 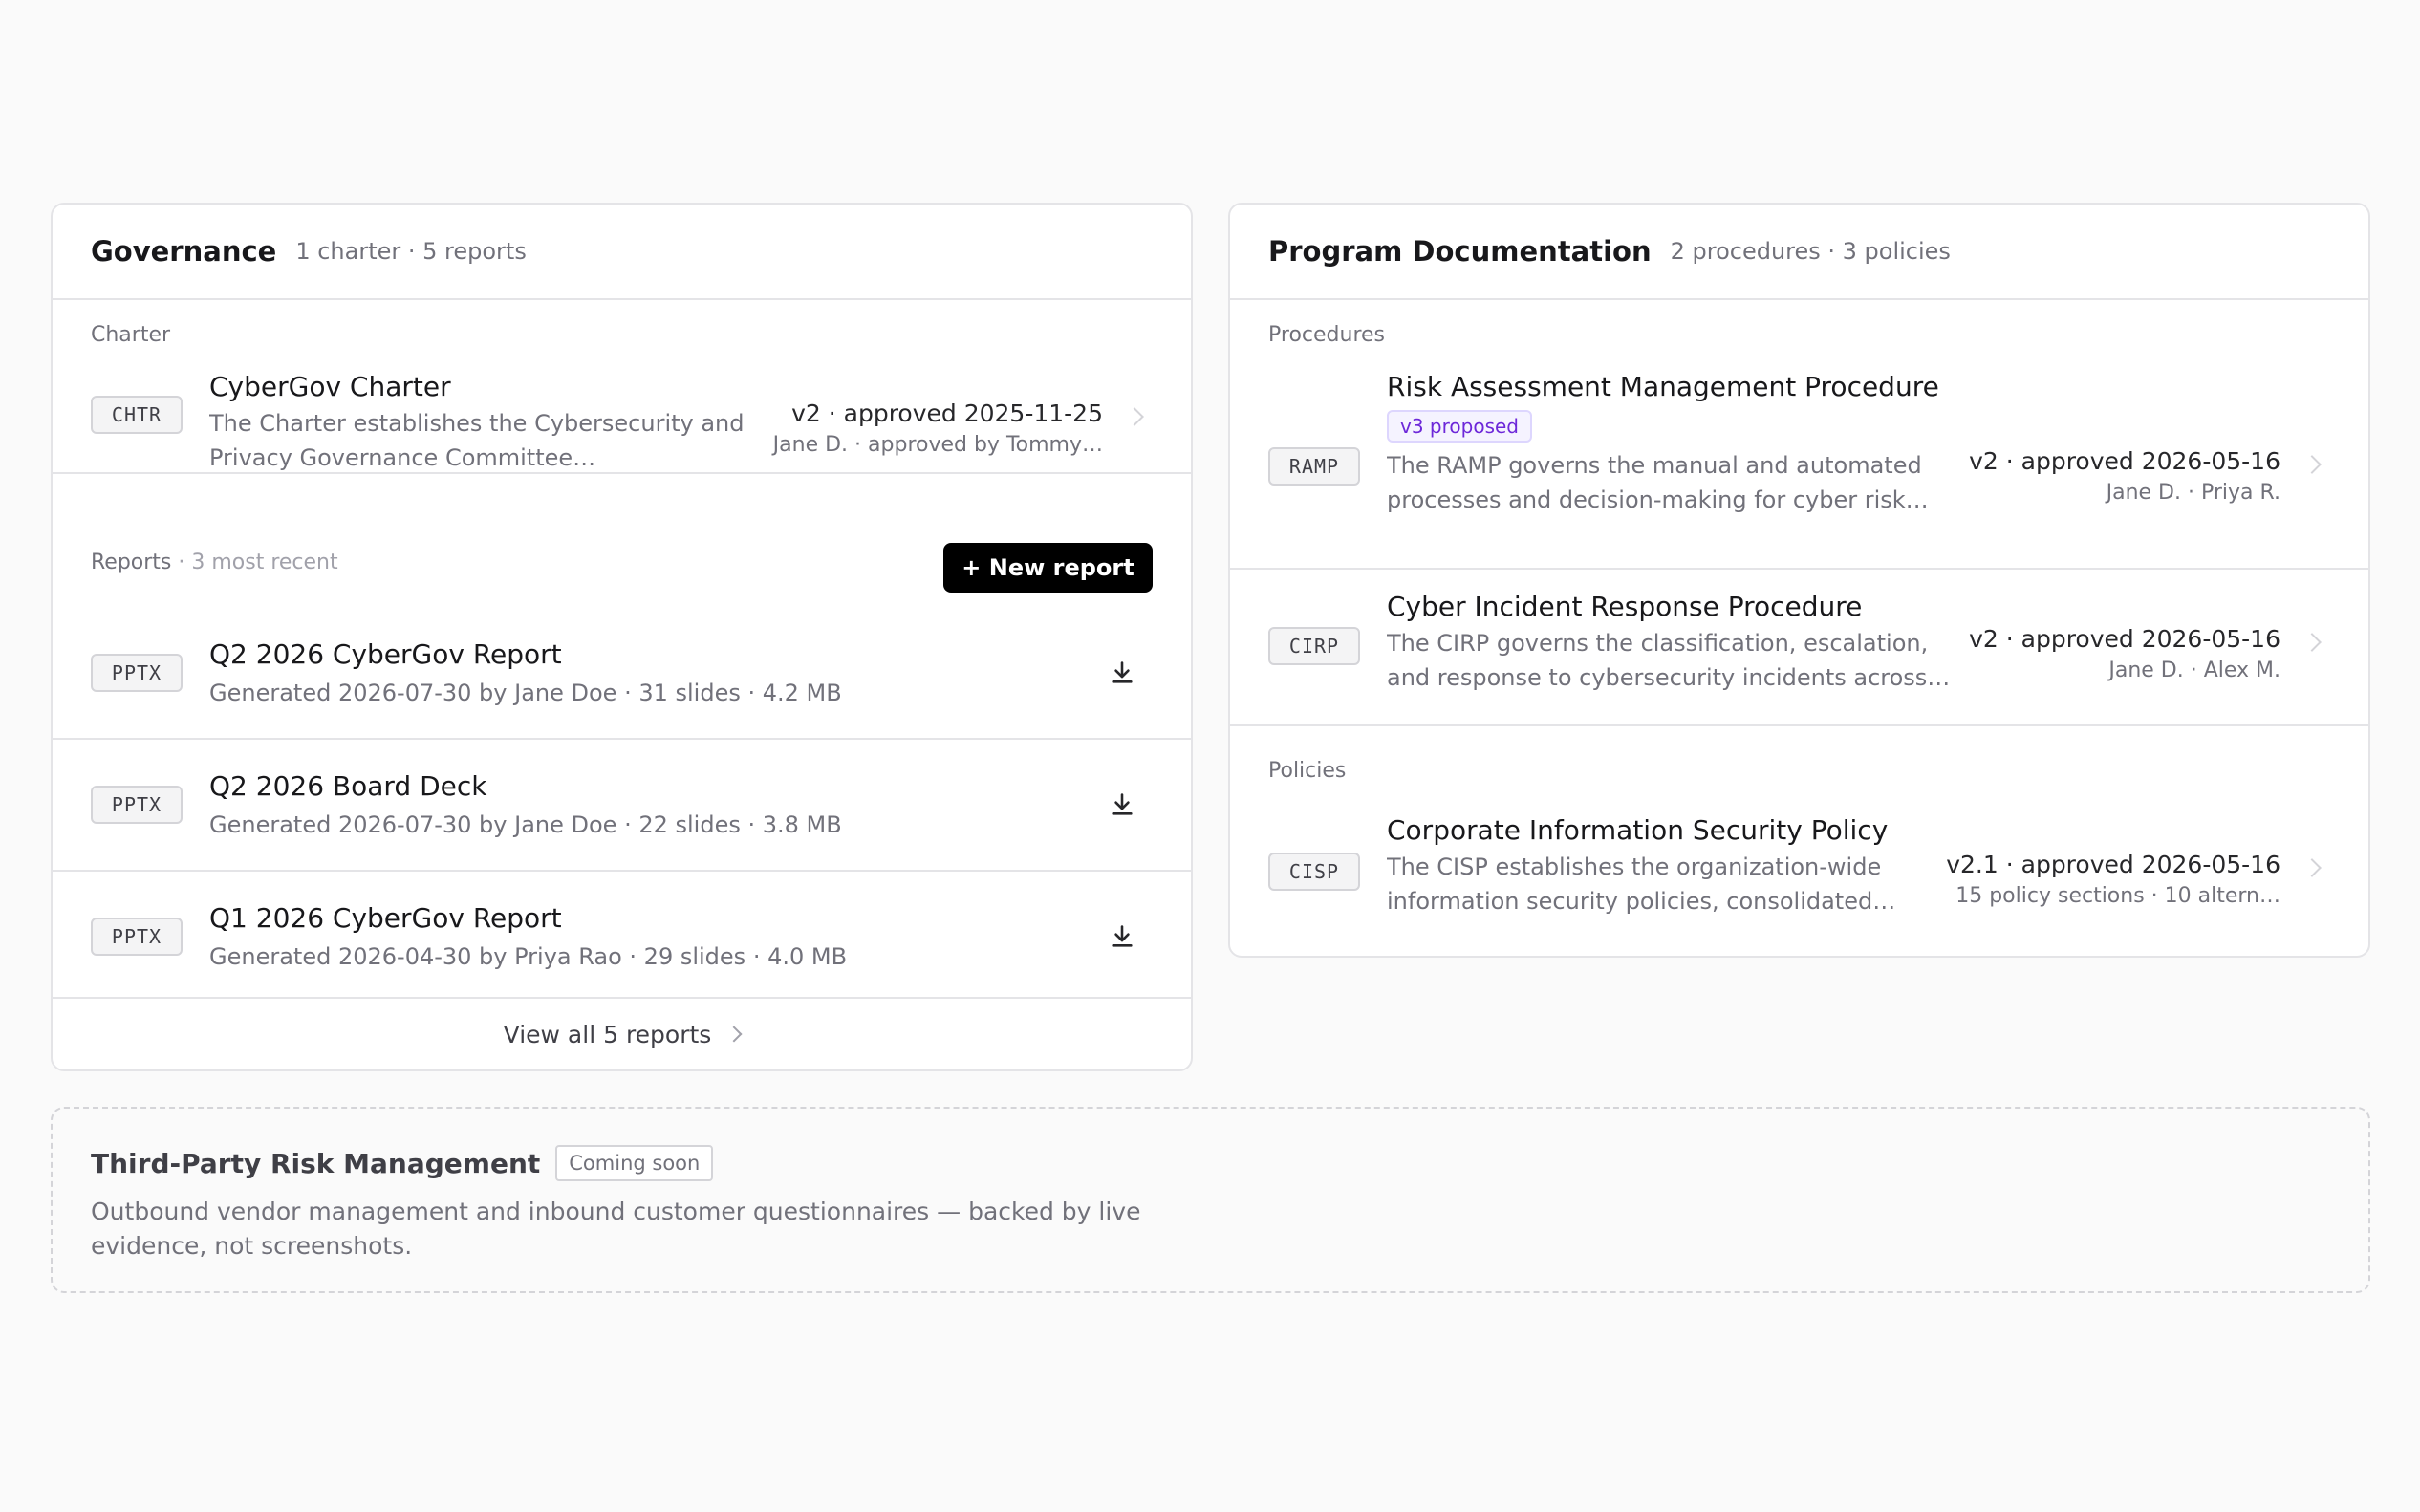 I want to click on procedure-title: Cyber Incident Response Procedure, so click(x=1625, y=606).